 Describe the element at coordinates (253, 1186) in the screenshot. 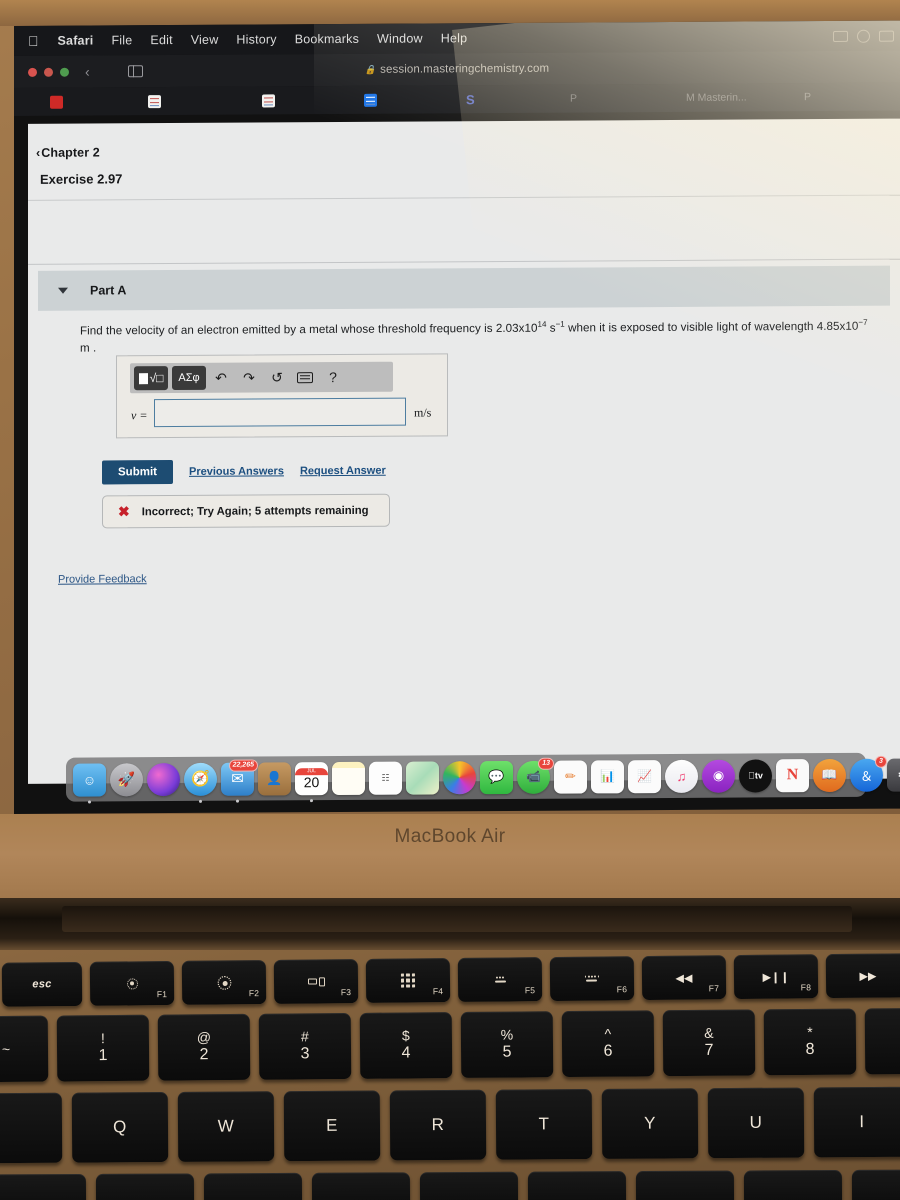

I see `key-s` at that location.